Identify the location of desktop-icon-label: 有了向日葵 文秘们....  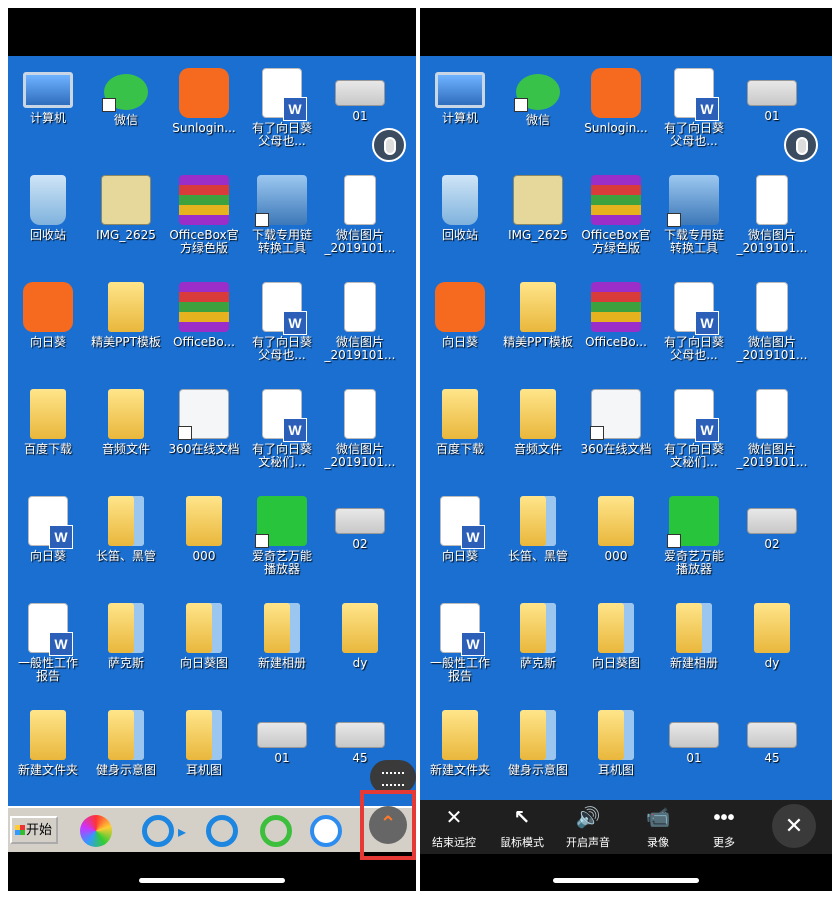
(693, 455).